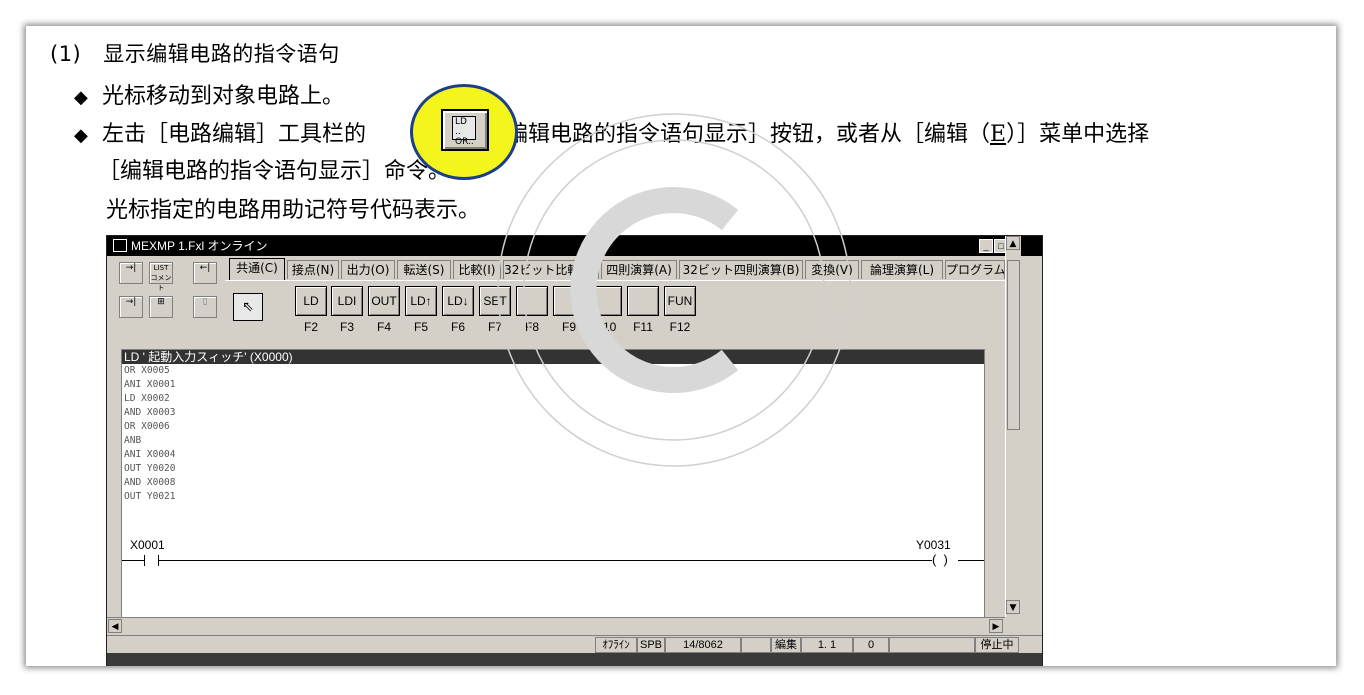 Image resolution: width=1364 pixels, height=695 pixels. What do you see at coordinates (221, 54) in the screenshot?
I see `section-title: 显示编辑电路的指令语句` at bounding box center [221, 54].